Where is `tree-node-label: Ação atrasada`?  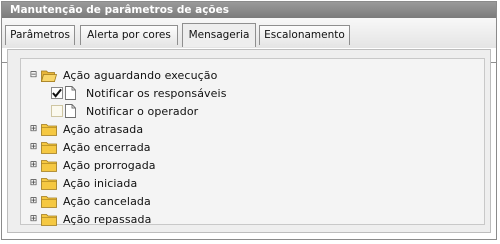 tree-node-label: Ação atrasada is located at coordinates (103, 129).